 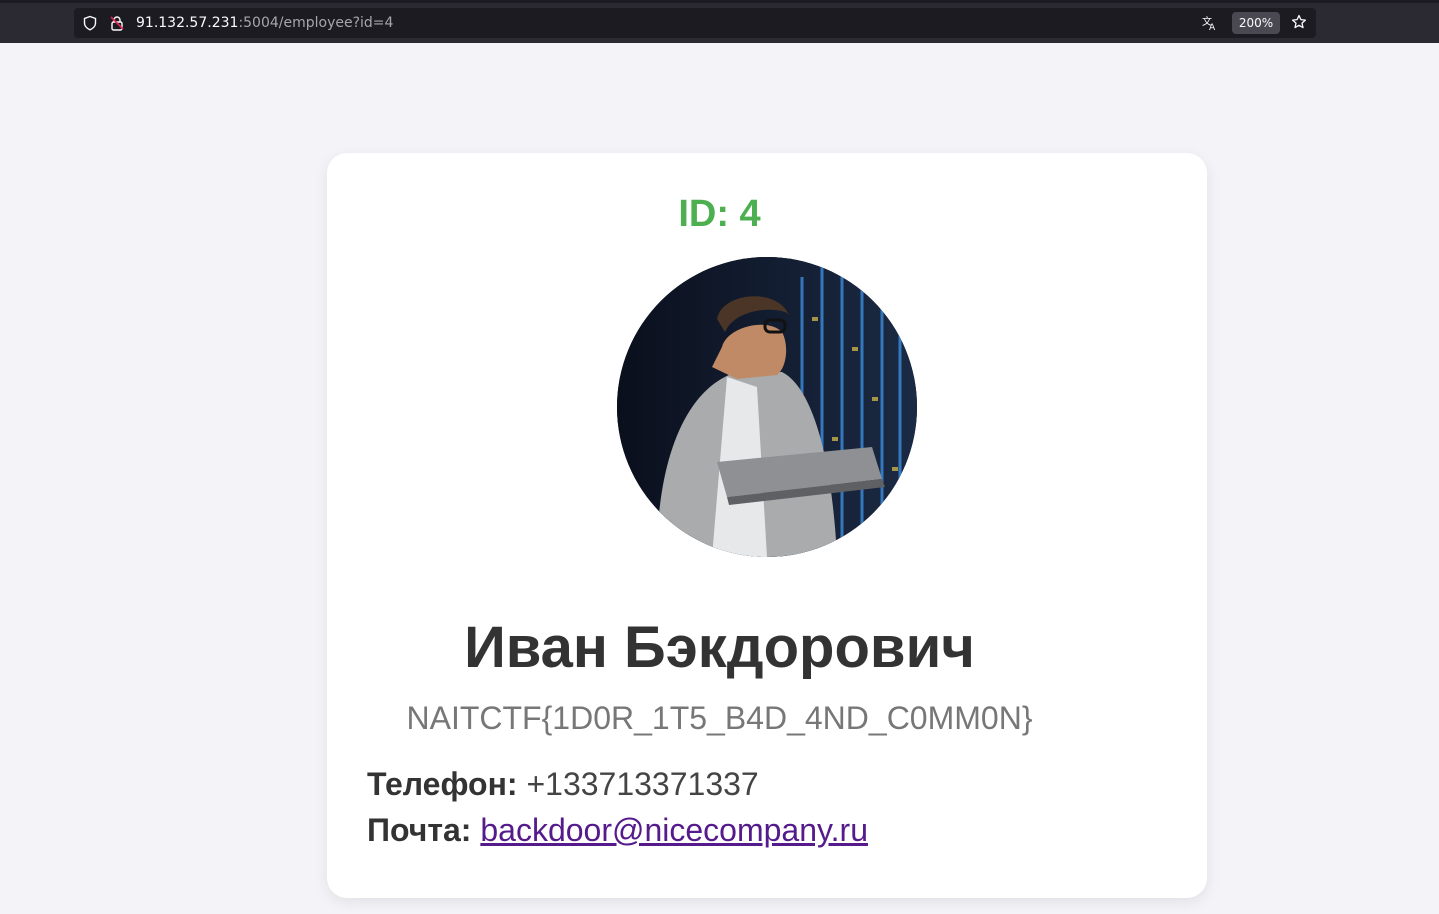 I want to click on url-host: 91.132.57.231, so click(x=187, y=23).